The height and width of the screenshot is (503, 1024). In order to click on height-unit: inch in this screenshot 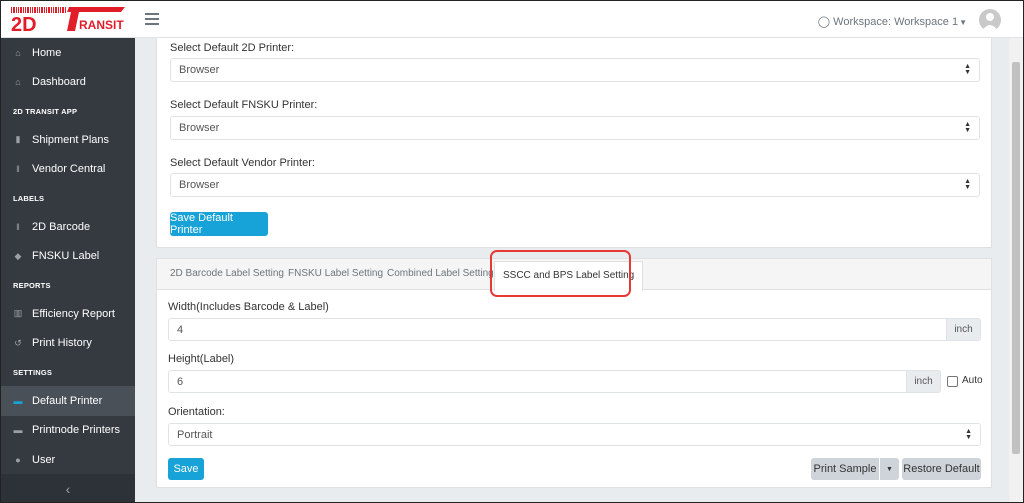, I will do `click(924, 381)`.